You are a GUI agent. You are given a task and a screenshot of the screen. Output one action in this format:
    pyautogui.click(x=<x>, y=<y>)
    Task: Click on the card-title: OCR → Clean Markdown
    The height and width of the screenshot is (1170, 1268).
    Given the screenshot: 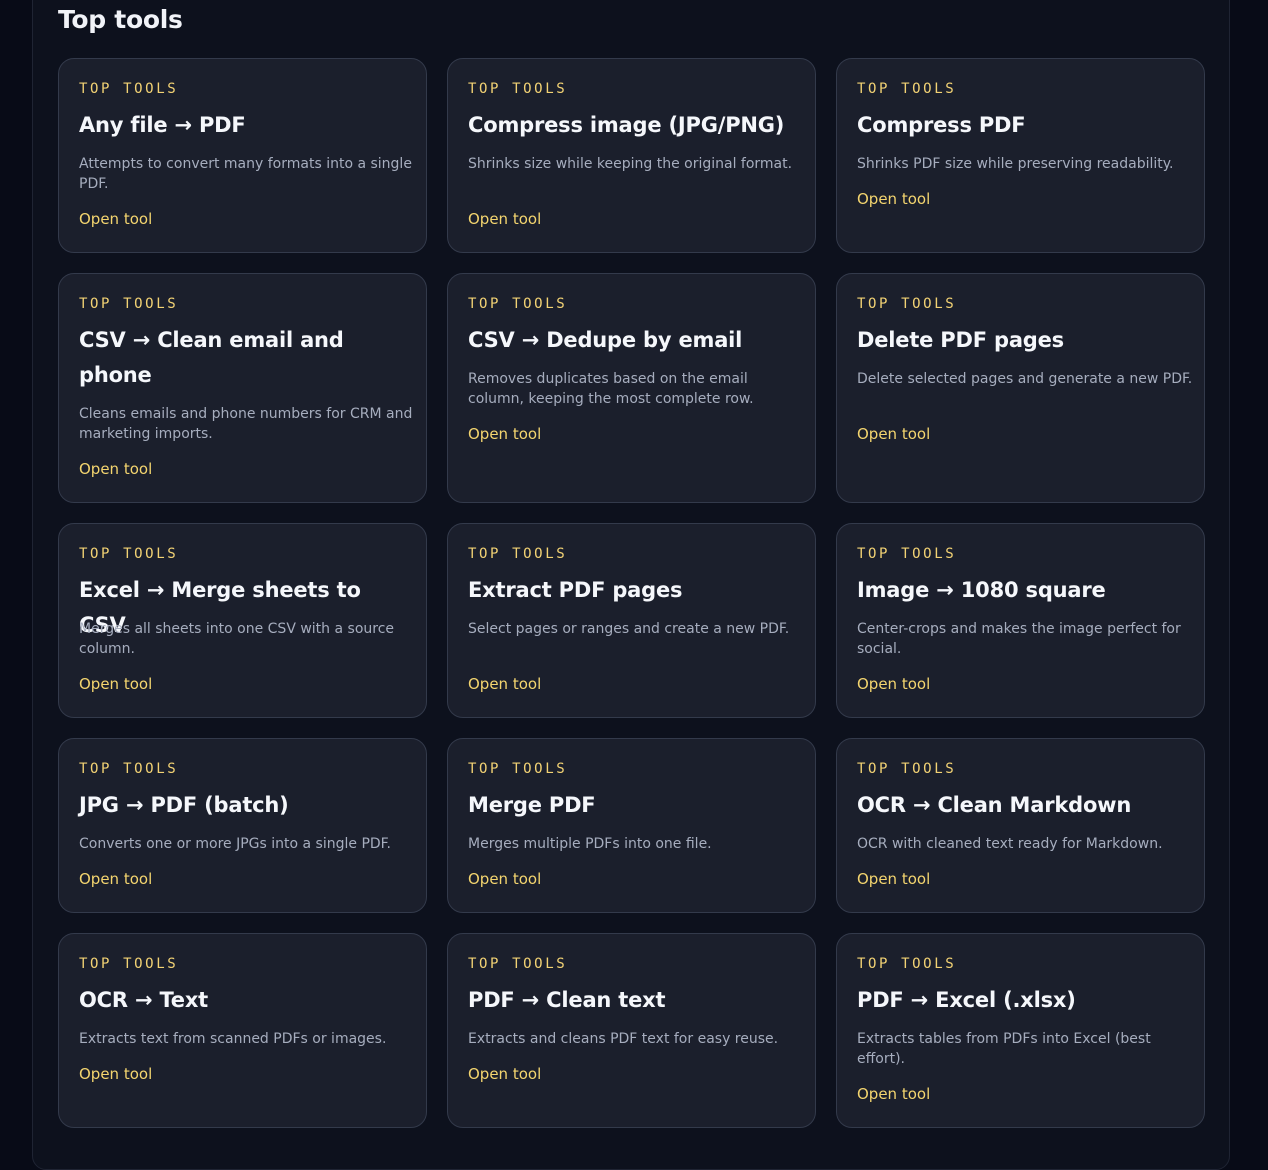 What is the action you would take?
    pyautogui.click(x=994, y=805)
    